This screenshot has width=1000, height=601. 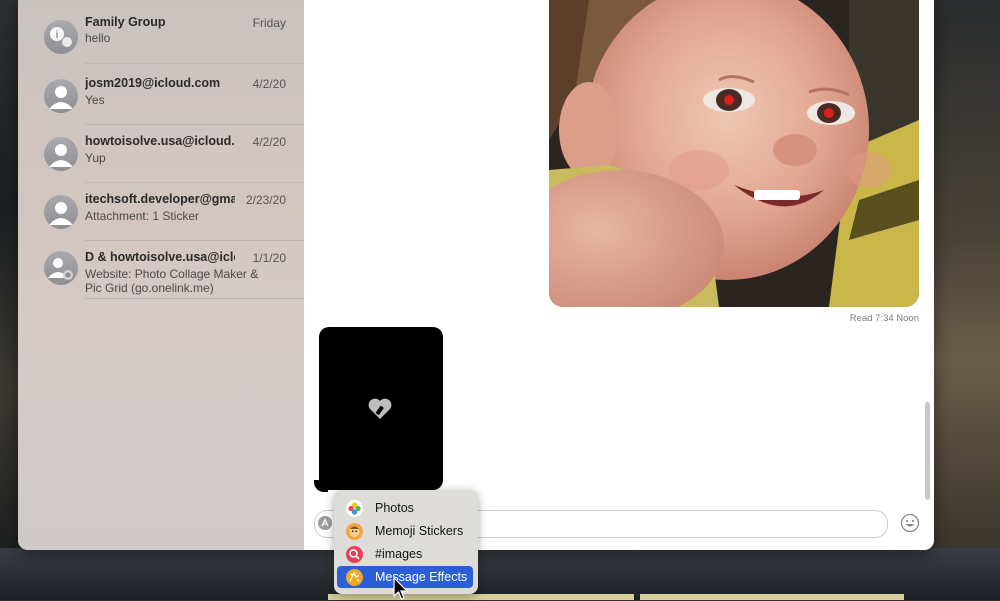 What do you see at coordinates (160, 141) in the screenshot?
I see `conversation-name: howtoisolve.usa@icloud.com` at bounding box center [160, 141].